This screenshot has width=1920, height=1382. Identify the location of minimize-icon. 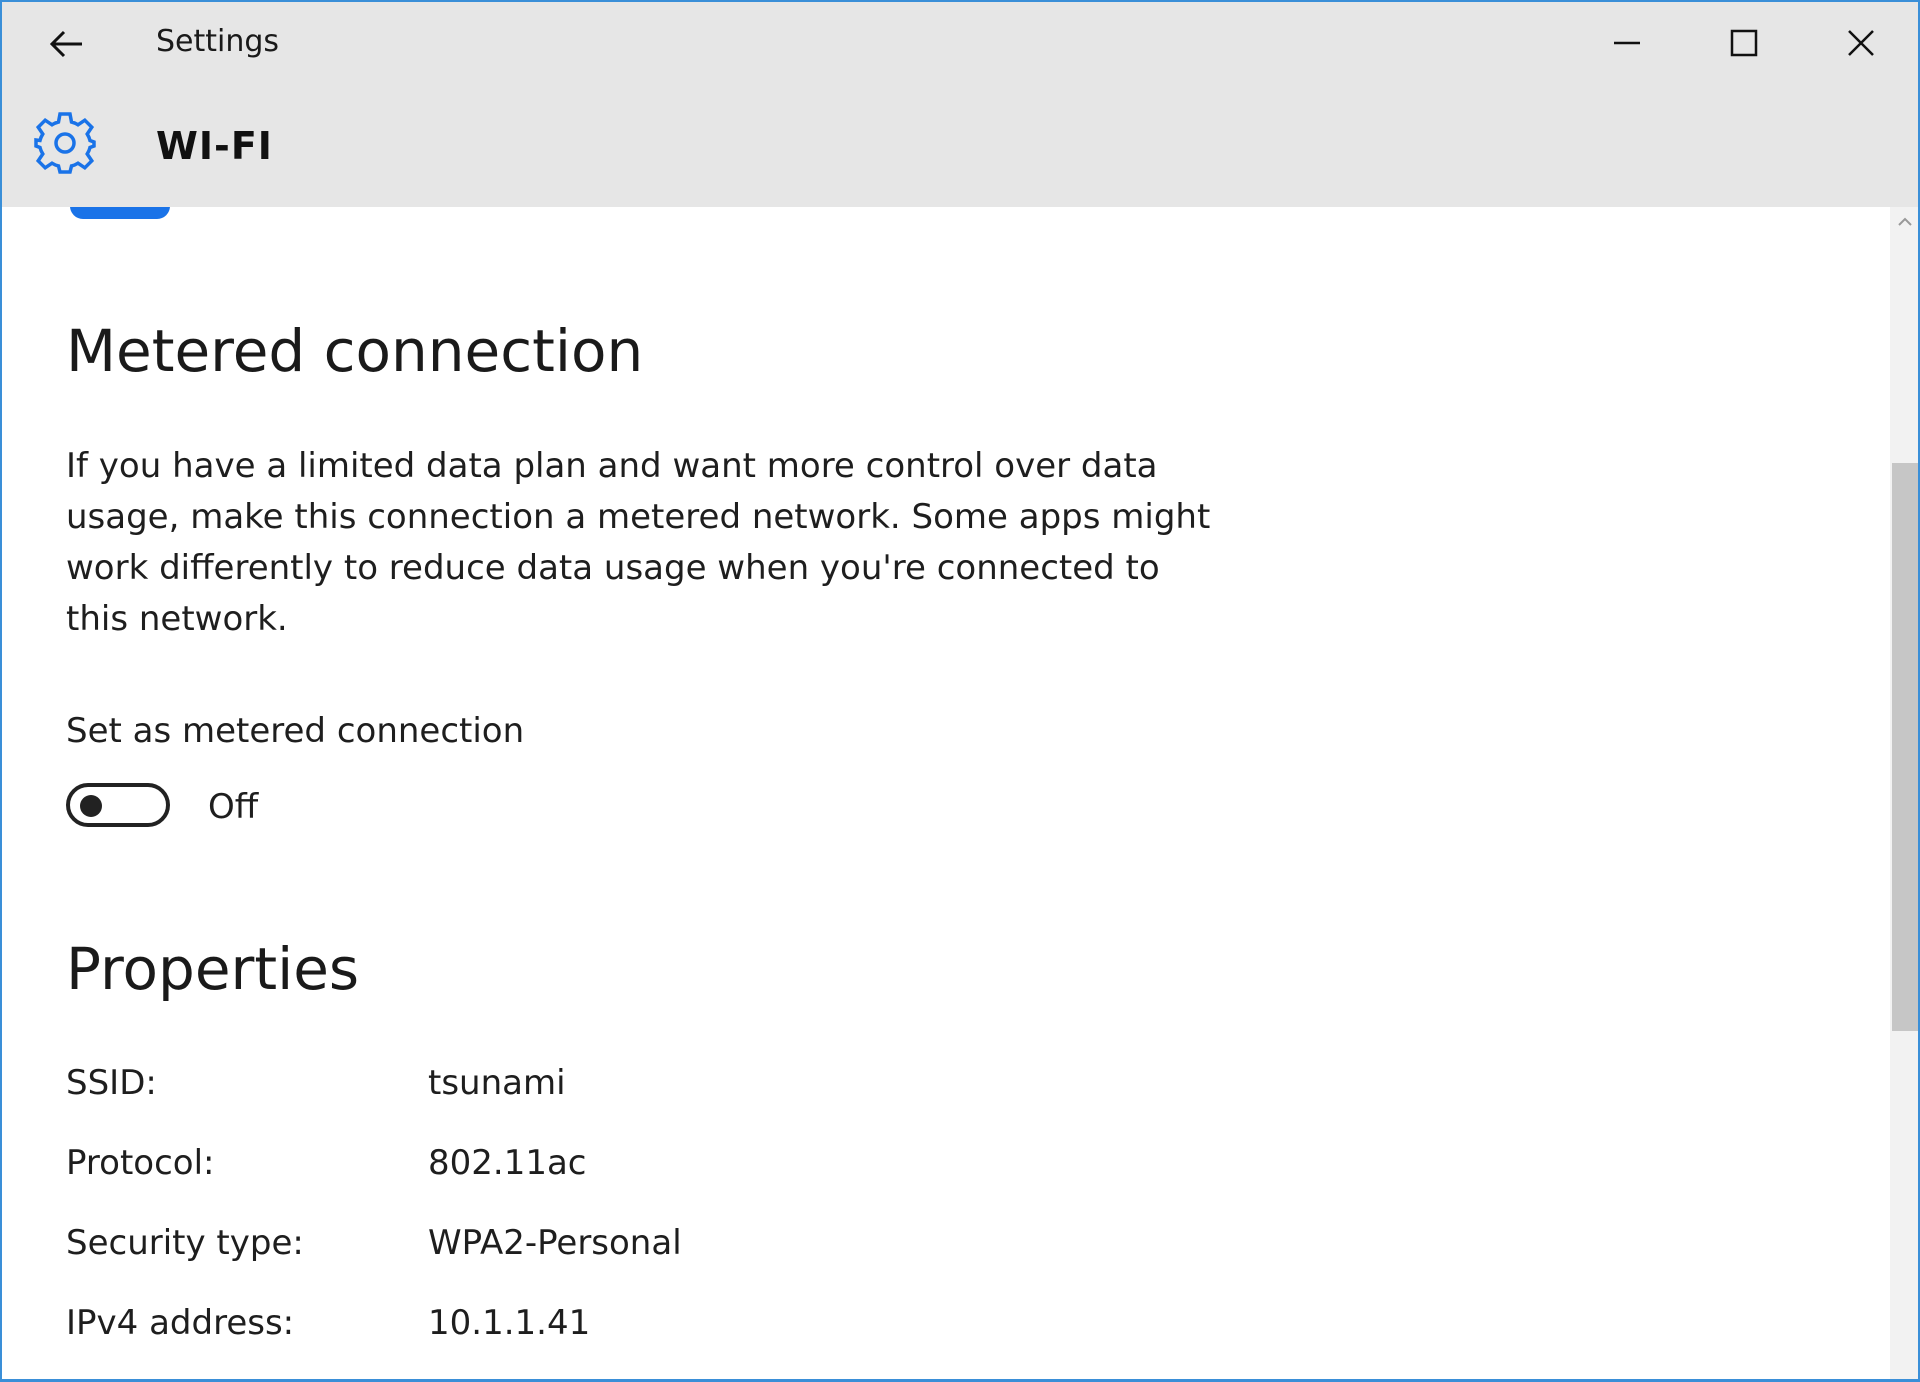
(1627, 43).